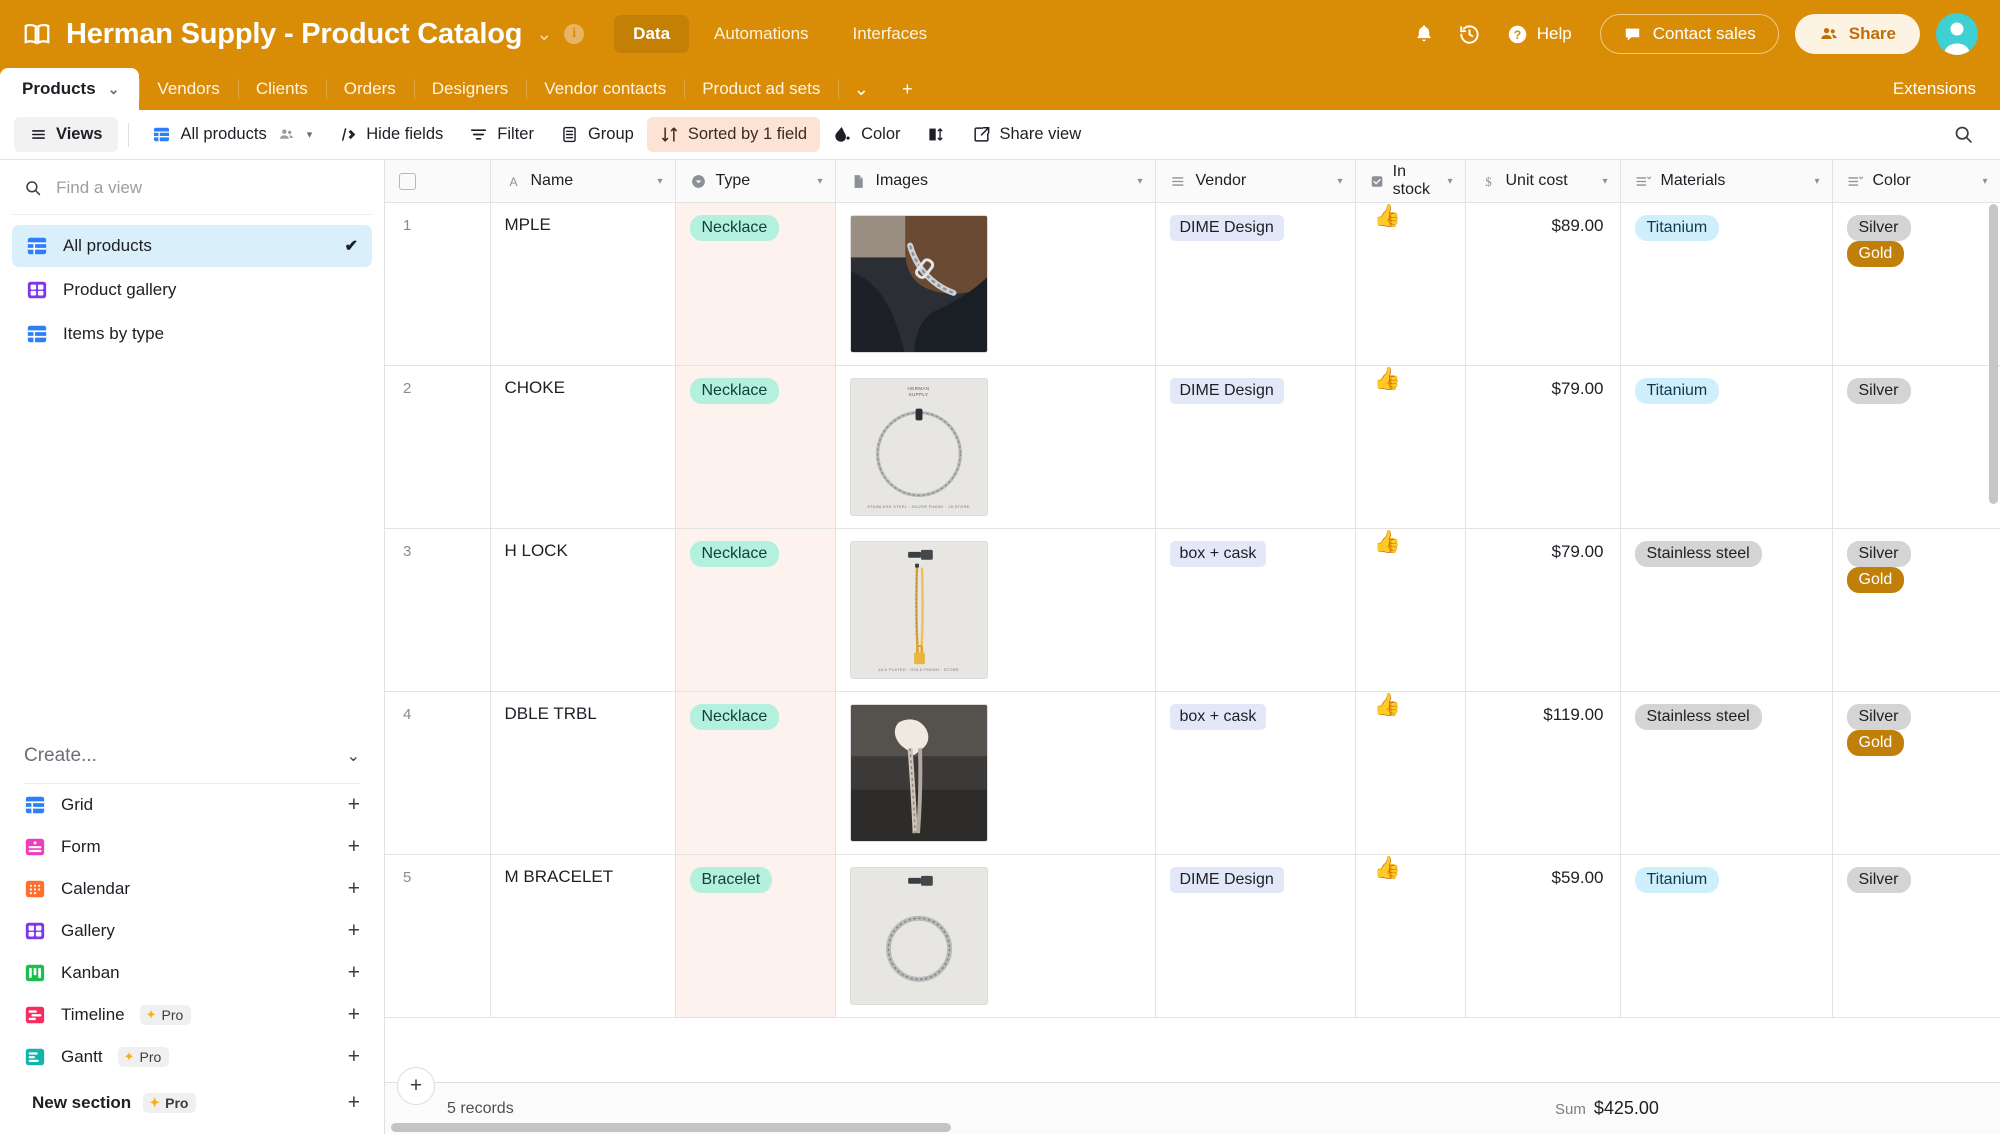 The image size is (2000, 1134). I want to click on hide-fields-button: Hide fields, so click(390, 134).